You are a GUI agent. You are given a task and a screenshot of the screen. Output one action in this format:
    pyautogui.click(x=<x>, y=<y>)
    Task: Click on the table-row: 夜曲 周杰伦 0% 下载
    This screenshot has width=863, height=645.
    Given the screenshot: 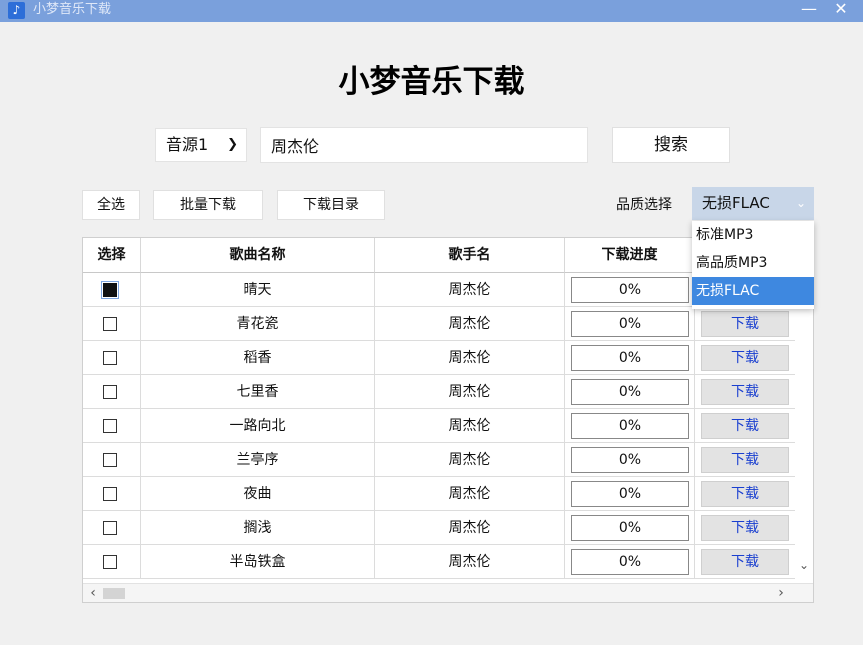 What is the action you would take?
    pyautogui.click(x=448, y=494)
    